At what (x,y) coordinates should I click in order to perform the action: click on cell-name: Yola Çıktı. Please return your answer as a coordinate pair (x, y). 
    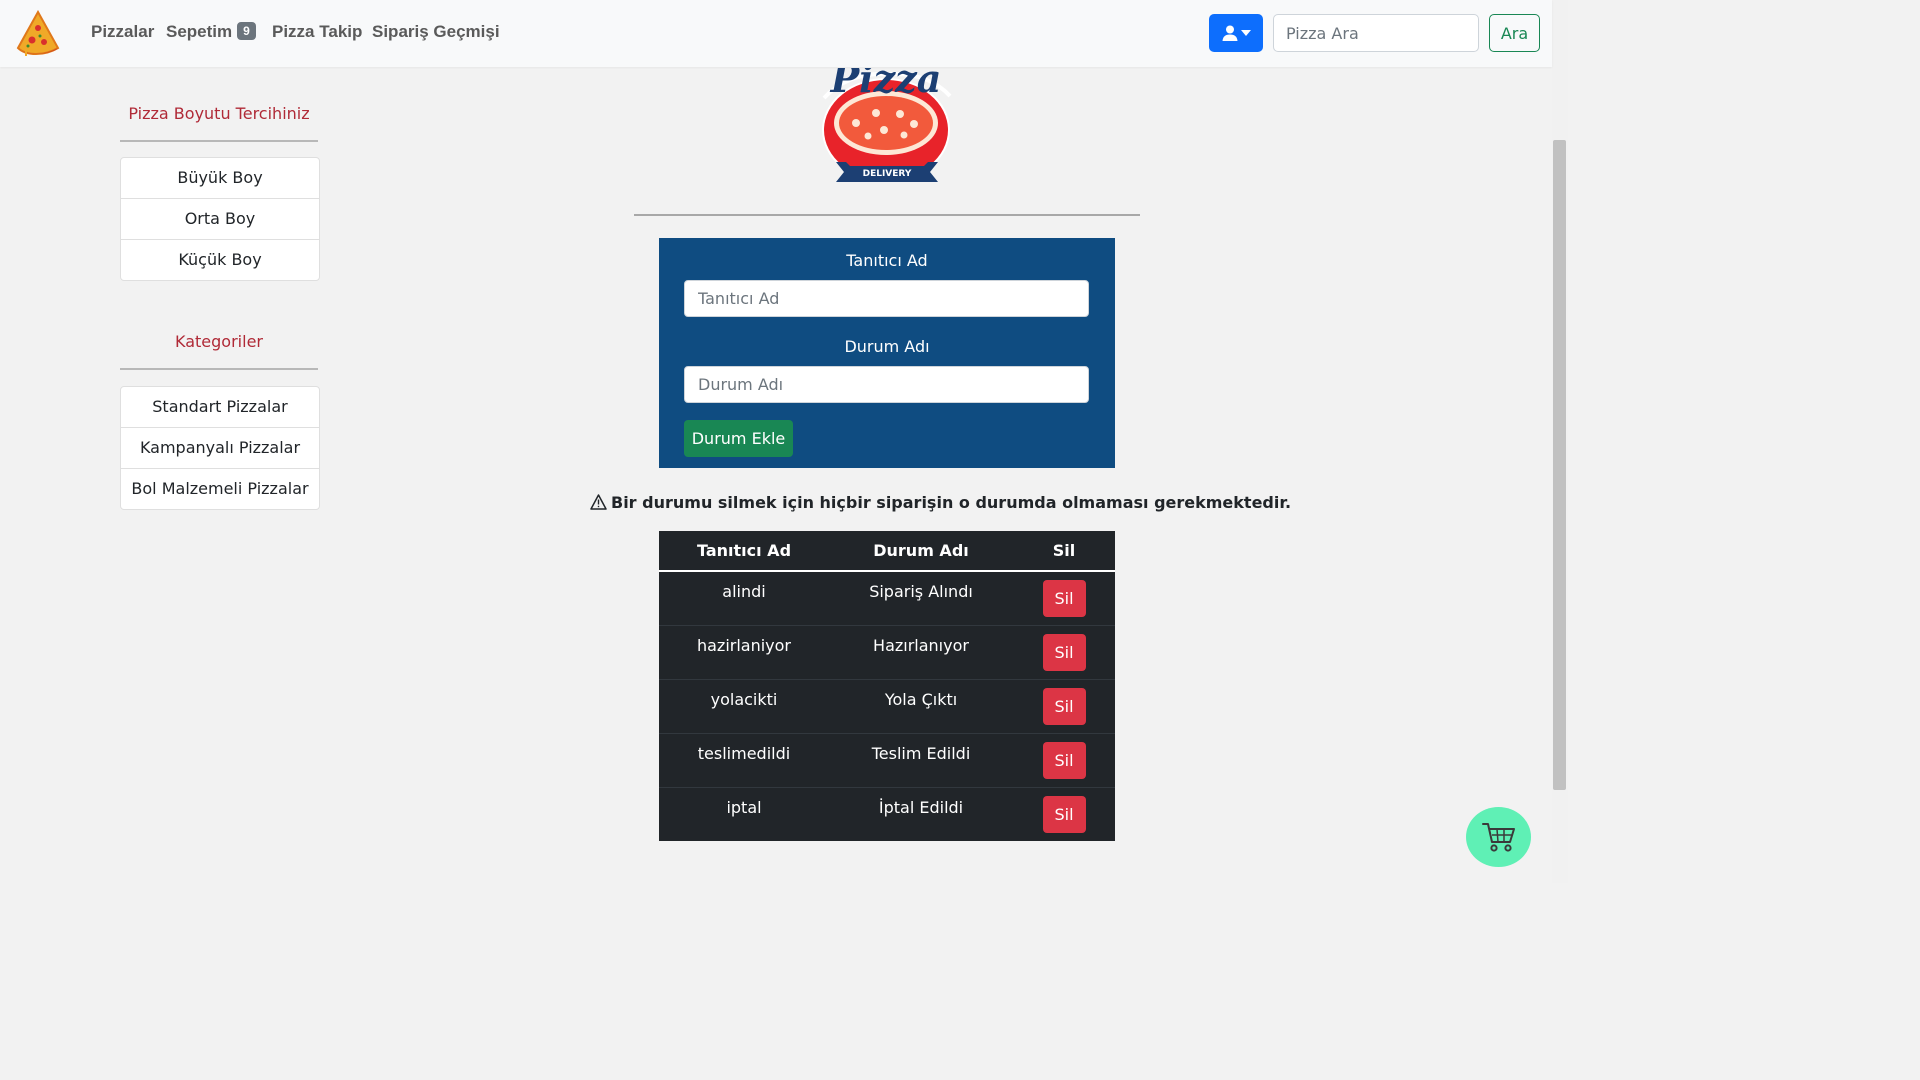
    Looking at the image, I should click on (921, 705).